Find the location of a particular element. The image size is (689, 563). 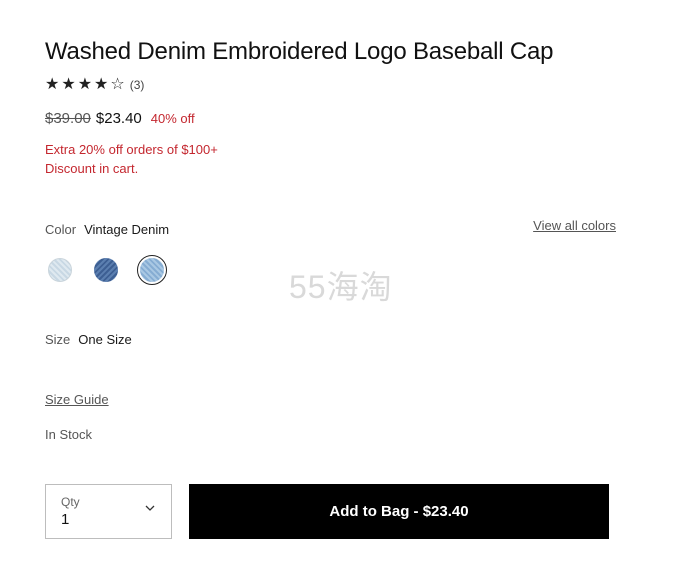

price-row: $39.00 $23.40 40% off is located at coordinates (120, 118).